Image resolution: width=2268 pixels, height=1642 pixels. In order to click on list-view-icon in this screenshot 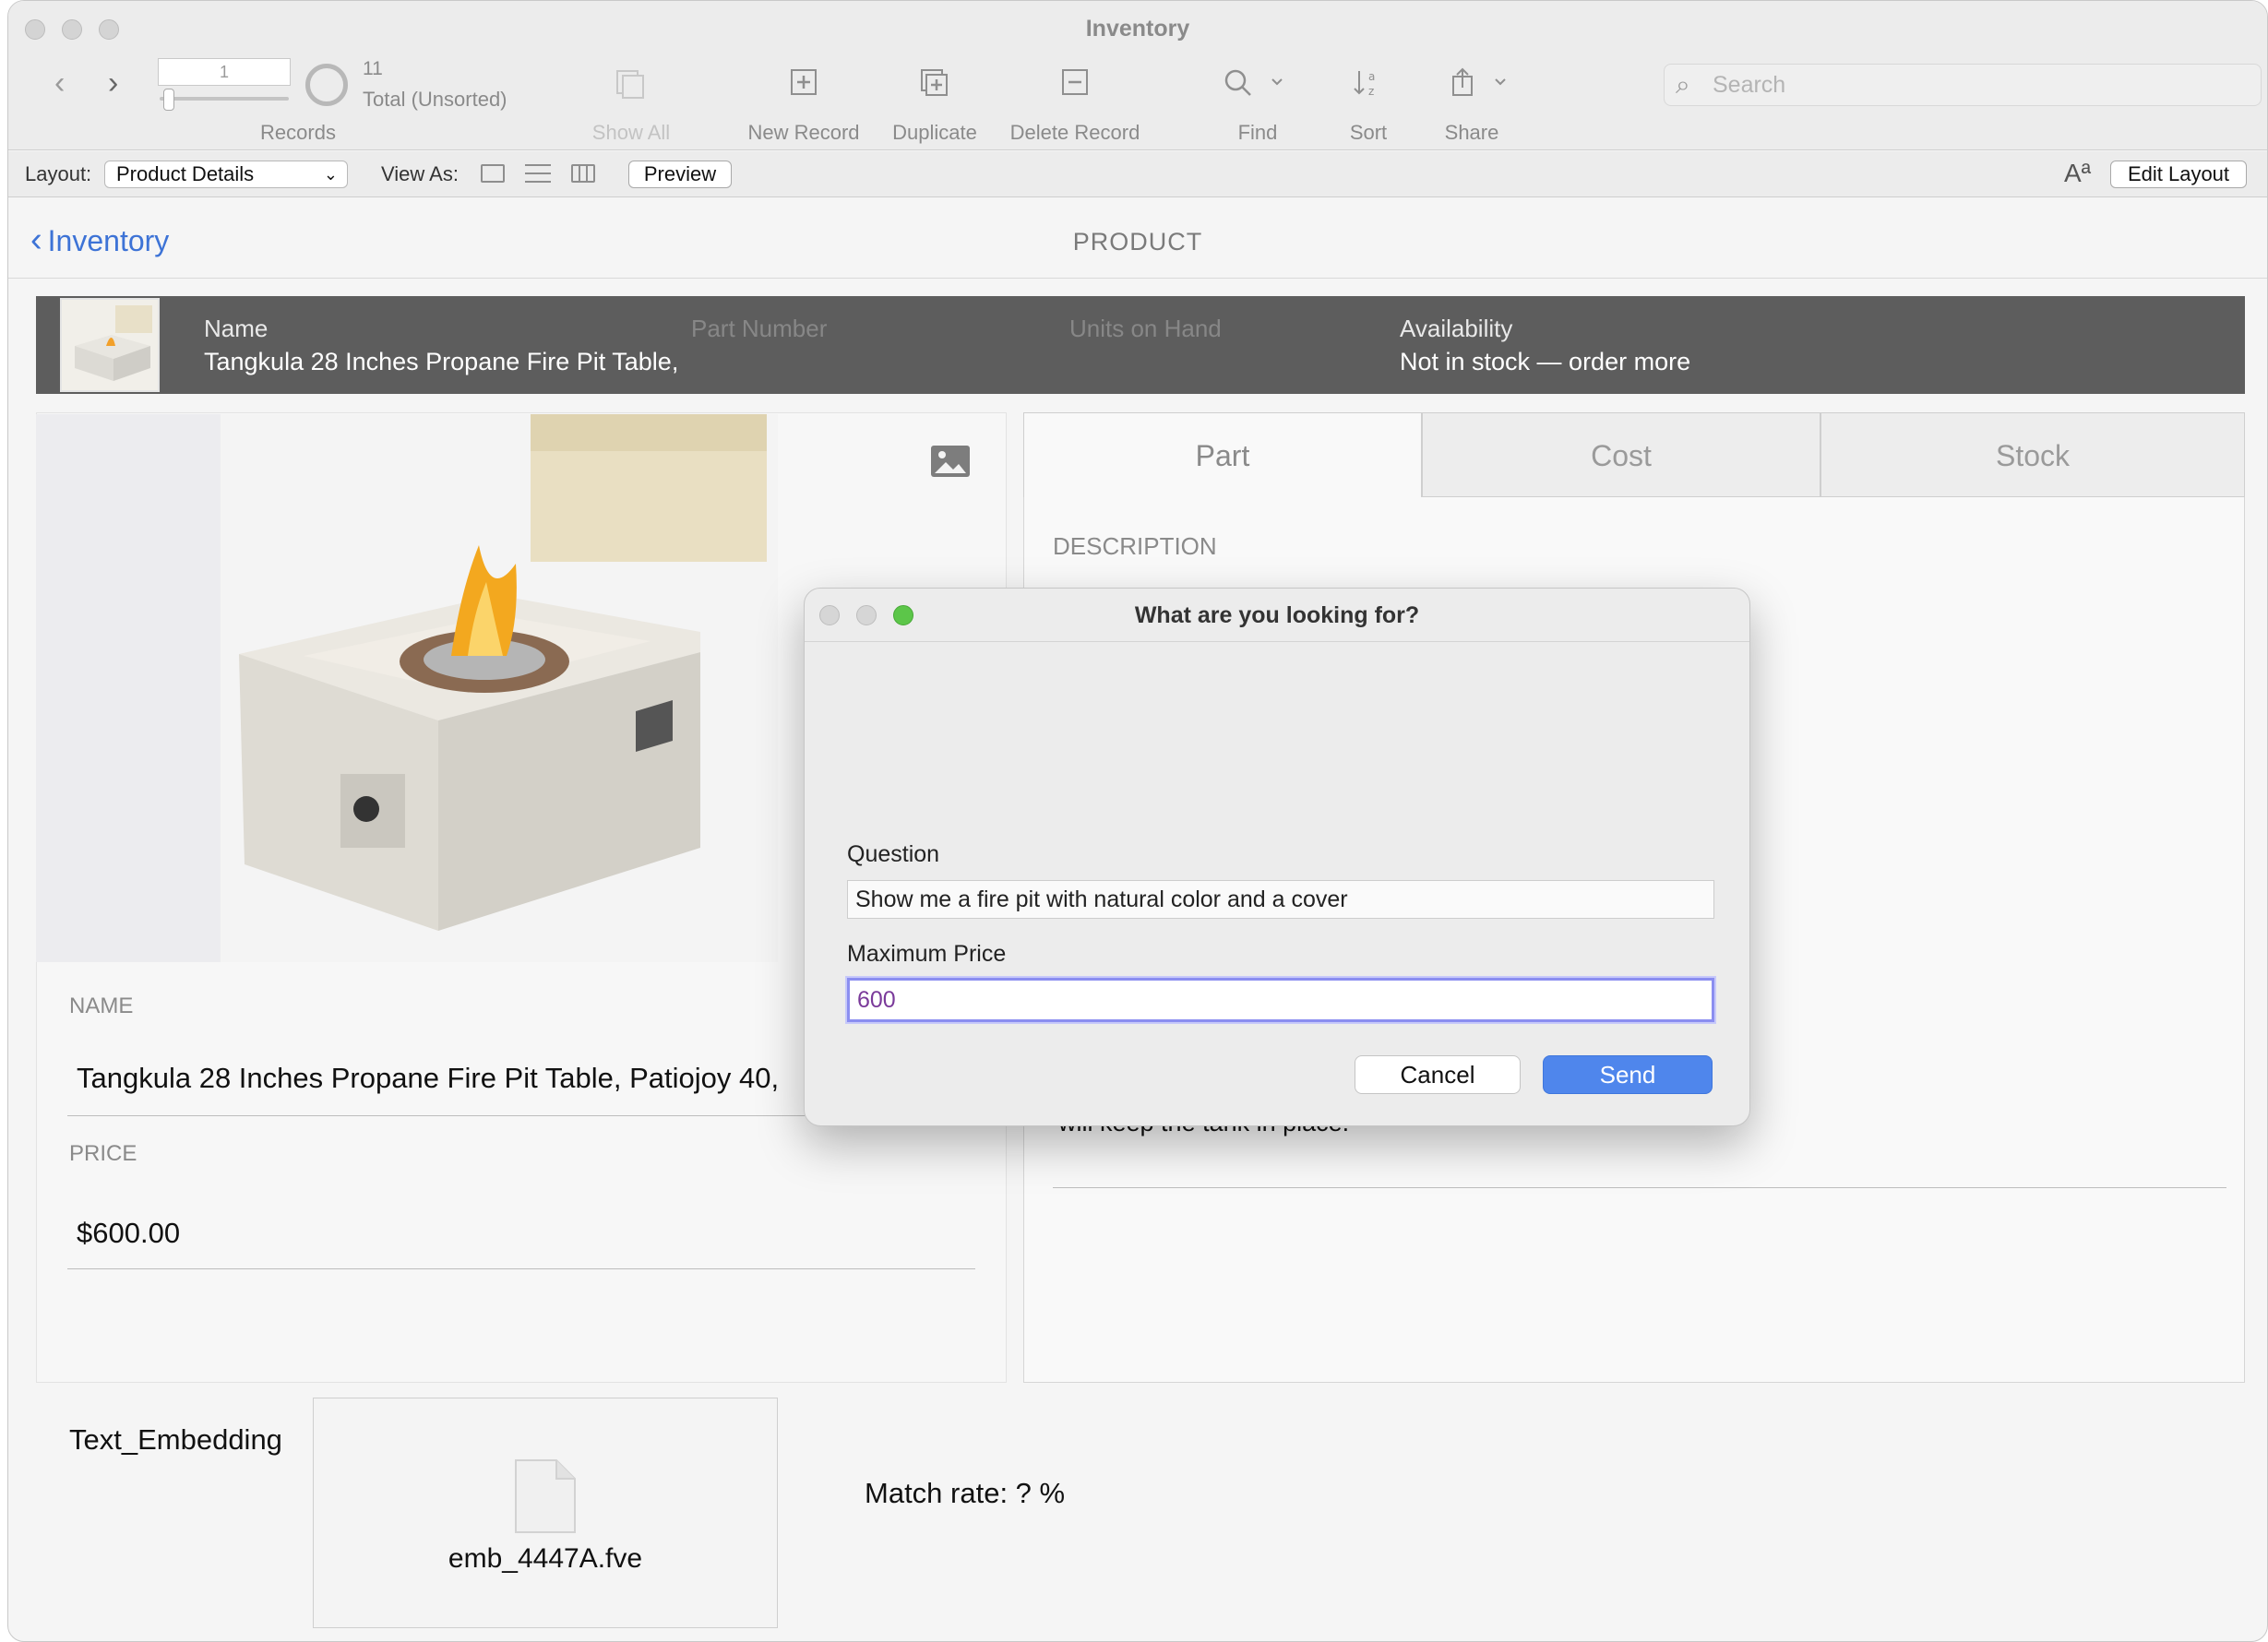, I will do `click(538, 174)`.